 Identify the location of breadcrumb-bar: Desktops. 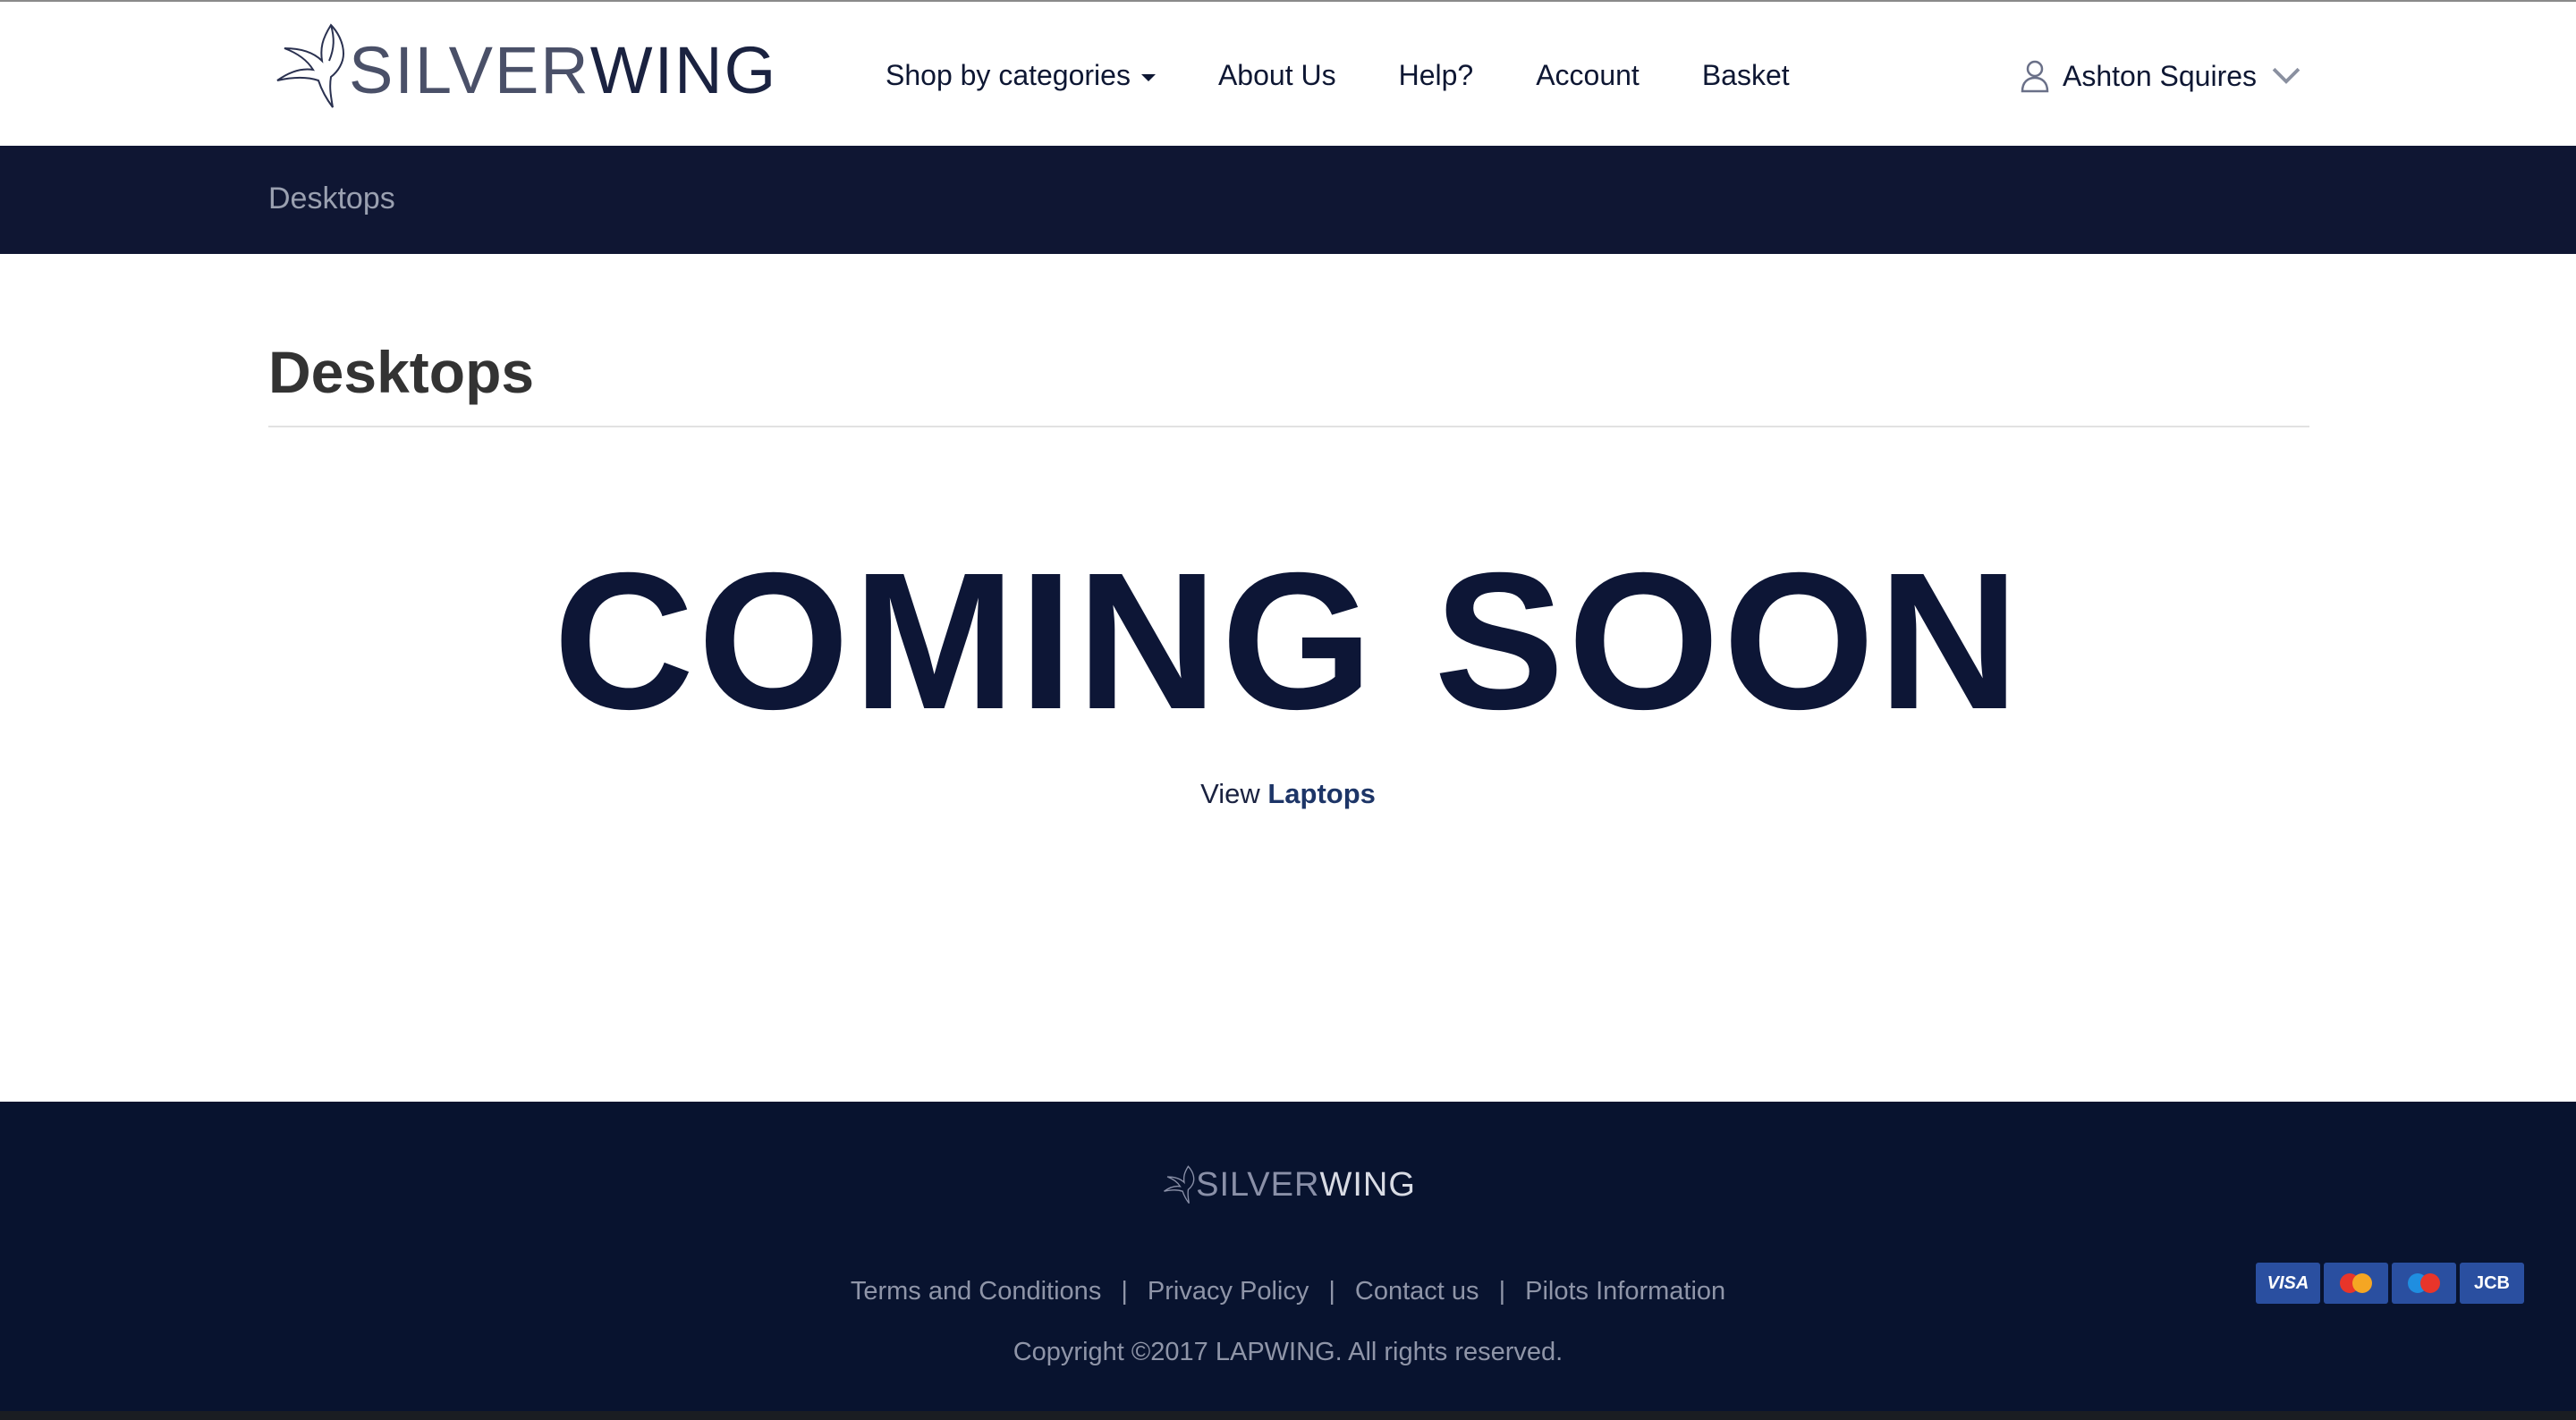
(1288, 200).